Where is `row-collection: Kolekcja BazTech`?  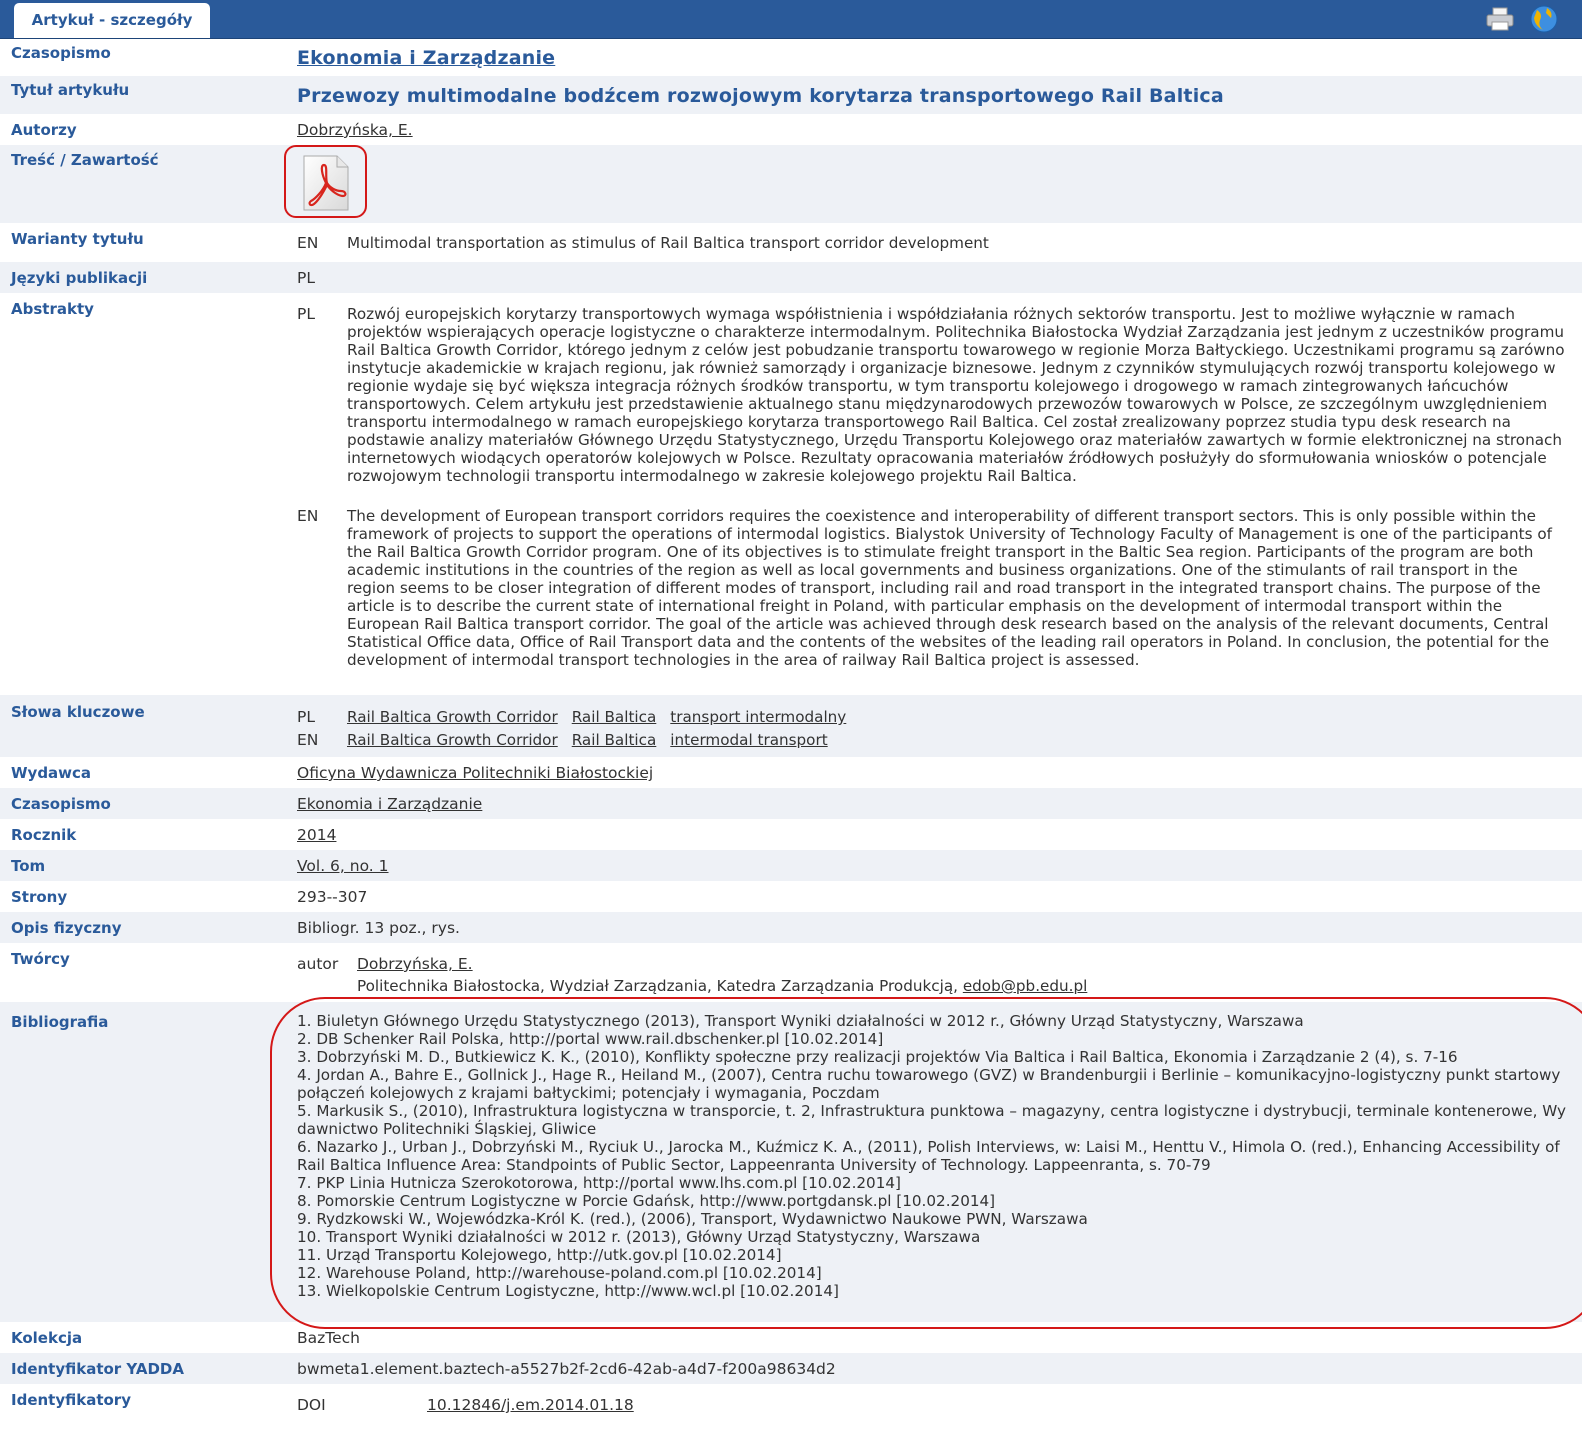
row-collection: Kolekcja BazTech is located at coordinates (791, 1337).